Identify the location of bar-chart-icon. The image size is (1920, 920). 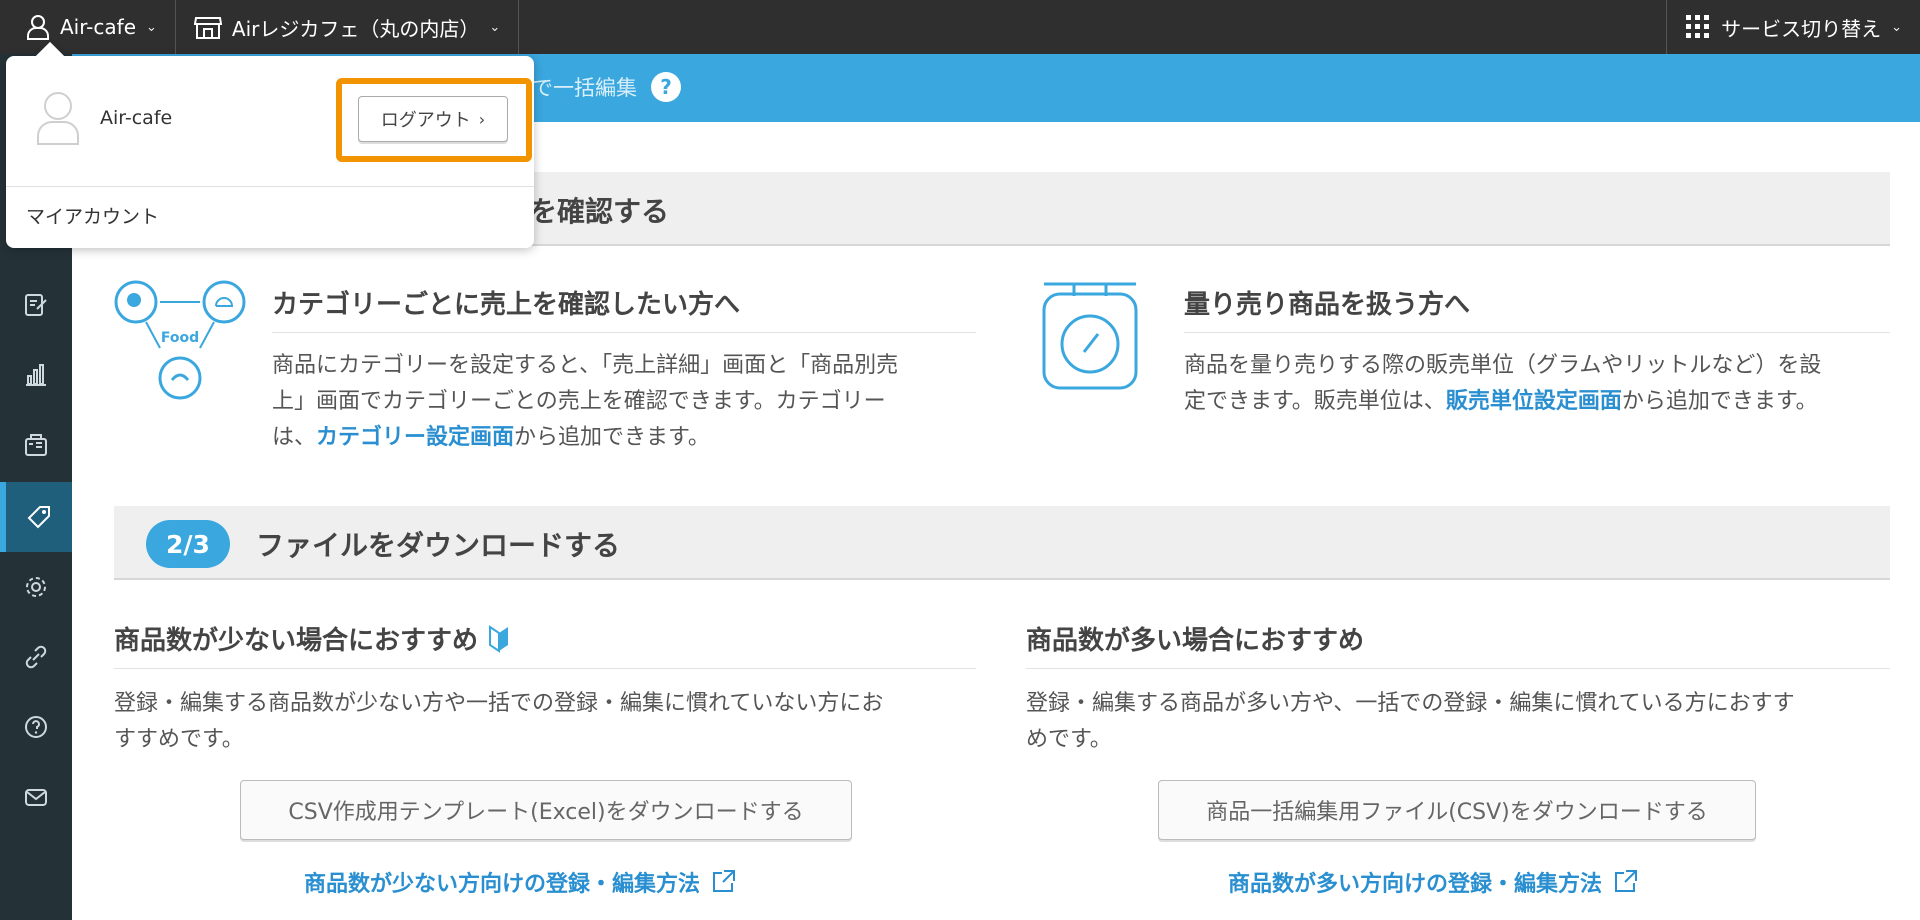
(36, 375).